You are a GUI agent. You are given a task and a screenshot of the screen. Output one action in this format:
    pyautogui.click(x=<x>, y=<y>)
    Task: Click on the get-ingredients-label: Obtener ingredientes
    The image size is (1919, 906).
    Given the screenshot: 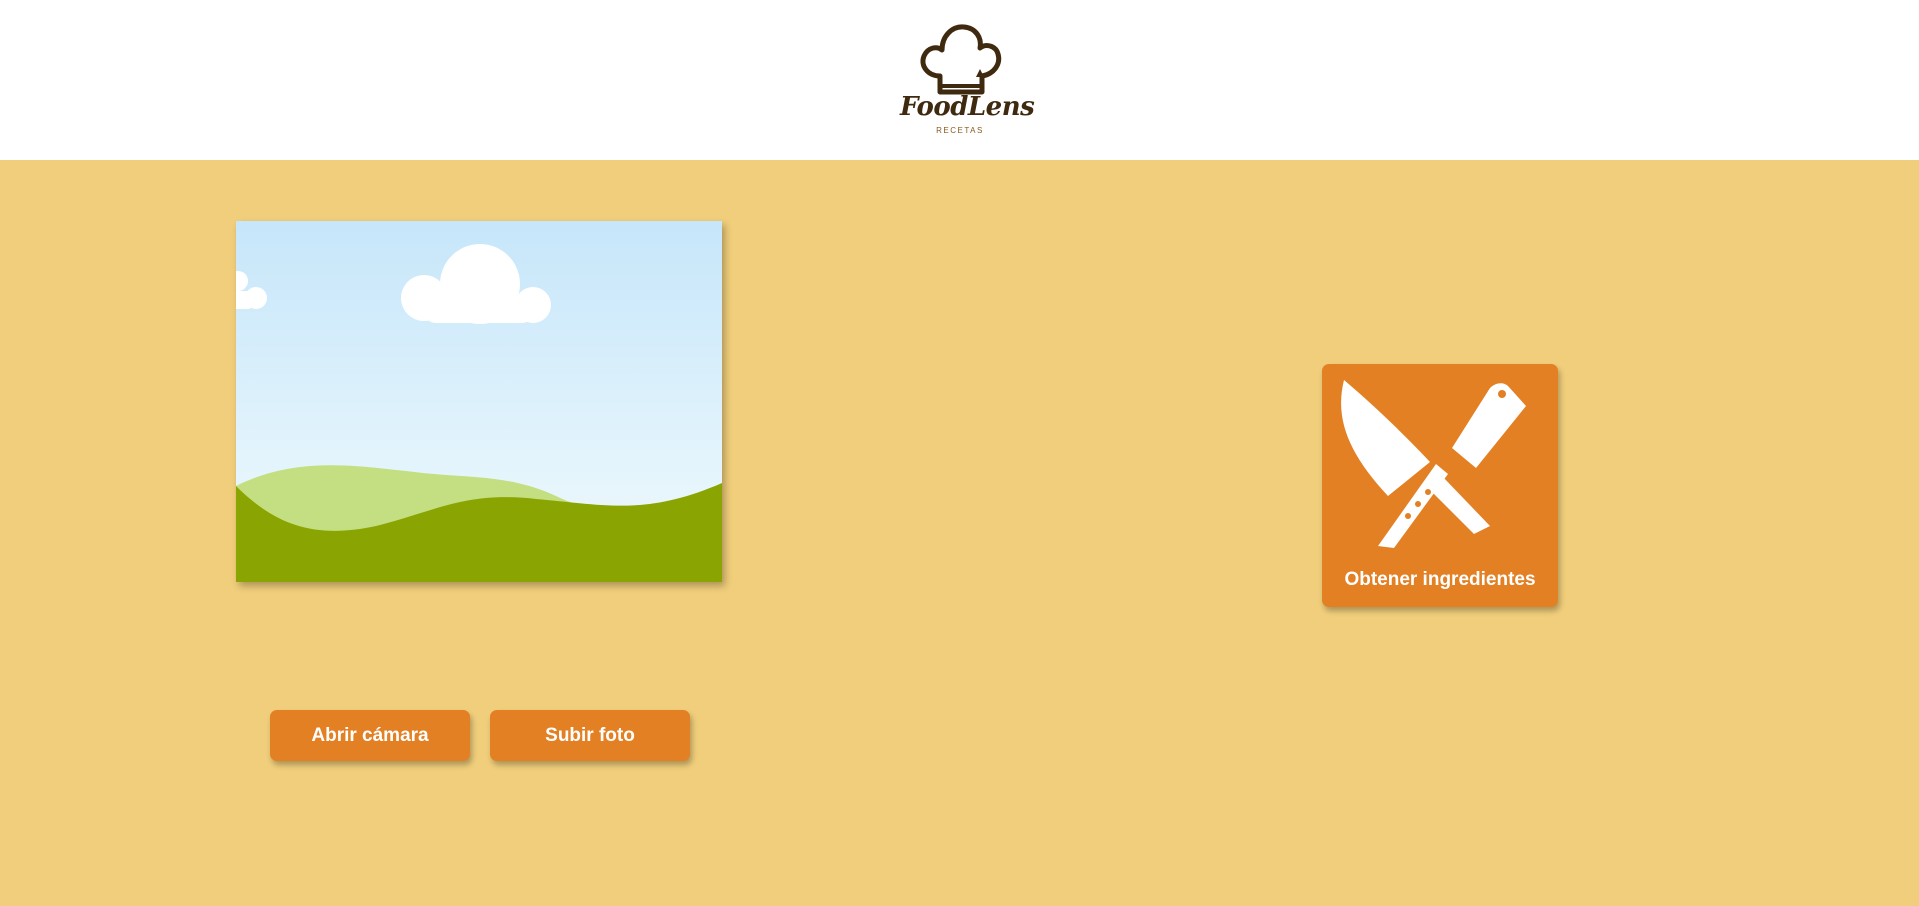 What is the action you would take?
    pyautogui.click(x=1440, y=579)
    